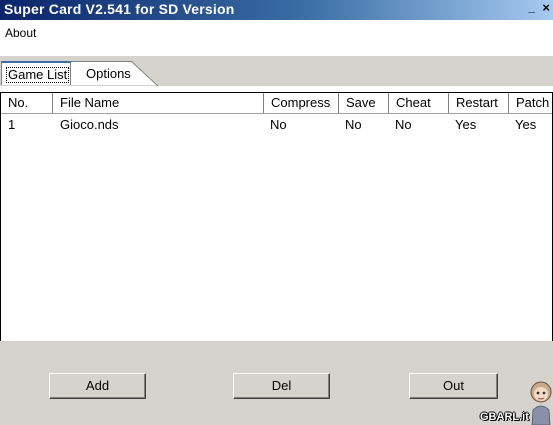 The width and height of the screenshot is (553, 425). What do you see at coordinates (276, 10) in the screenshot?
I see `title-bar: Super Card V2.541 for SD Version _ ×` at bounding box center [276, 10].